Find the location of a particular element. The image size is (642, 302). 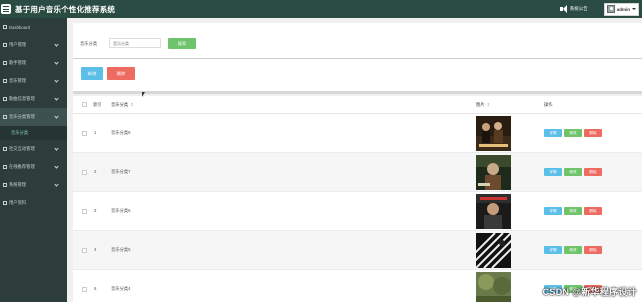

sidebar-item-label: 音乐管理 is located at coordinates (18, 80).